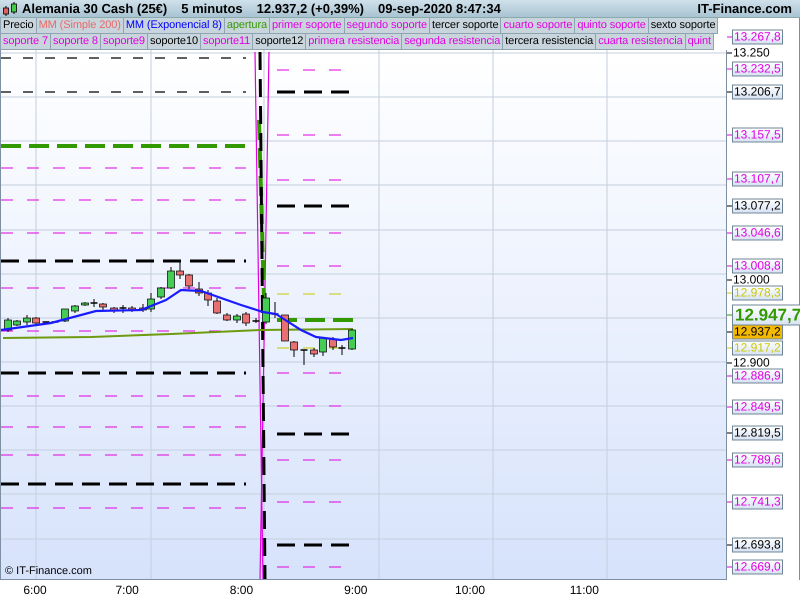 The height and width of the screenshot is (600, 800). What do you see at coordinates (18, 26) in the screenshot?
I see `legend-item: Precio` at bounding box center [18, 26].